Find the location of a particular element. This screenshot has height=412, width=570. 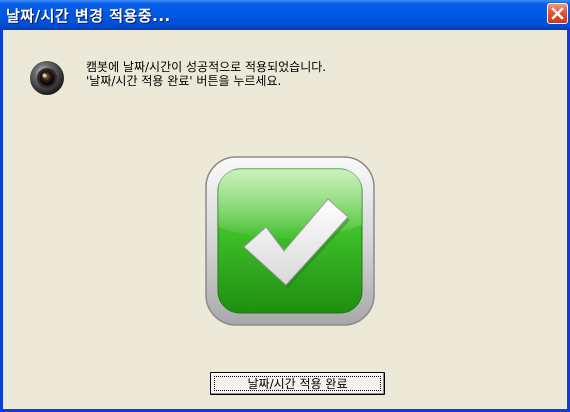

message-line-2: '날짜/시간 적용 완료' 버튼을 누르세요. is located at coordinates (184, 81).